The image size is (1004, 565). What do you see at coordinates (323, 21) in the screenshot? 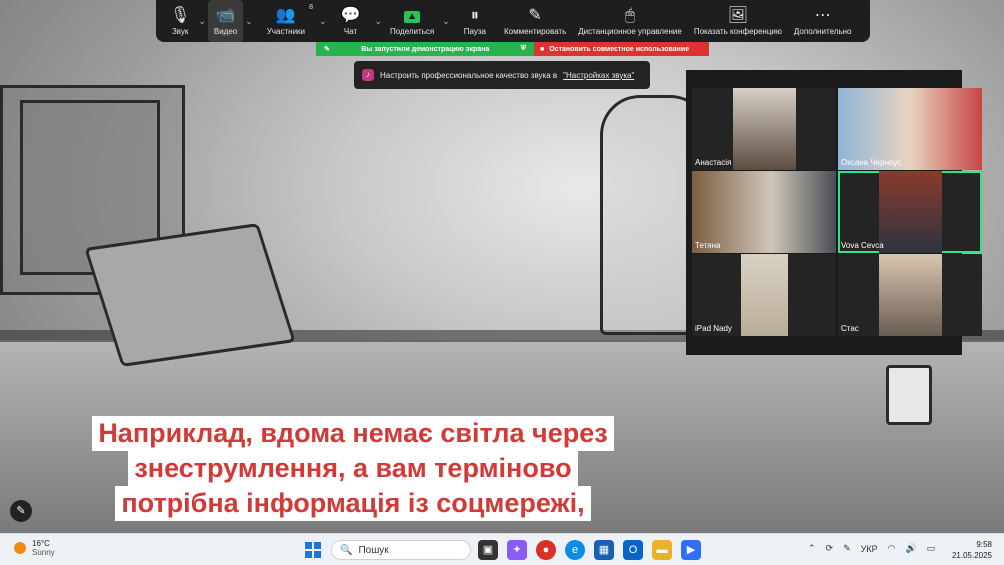
I see `participants-options-chevron-icon: ⌄` at bounding box center [323, 21].